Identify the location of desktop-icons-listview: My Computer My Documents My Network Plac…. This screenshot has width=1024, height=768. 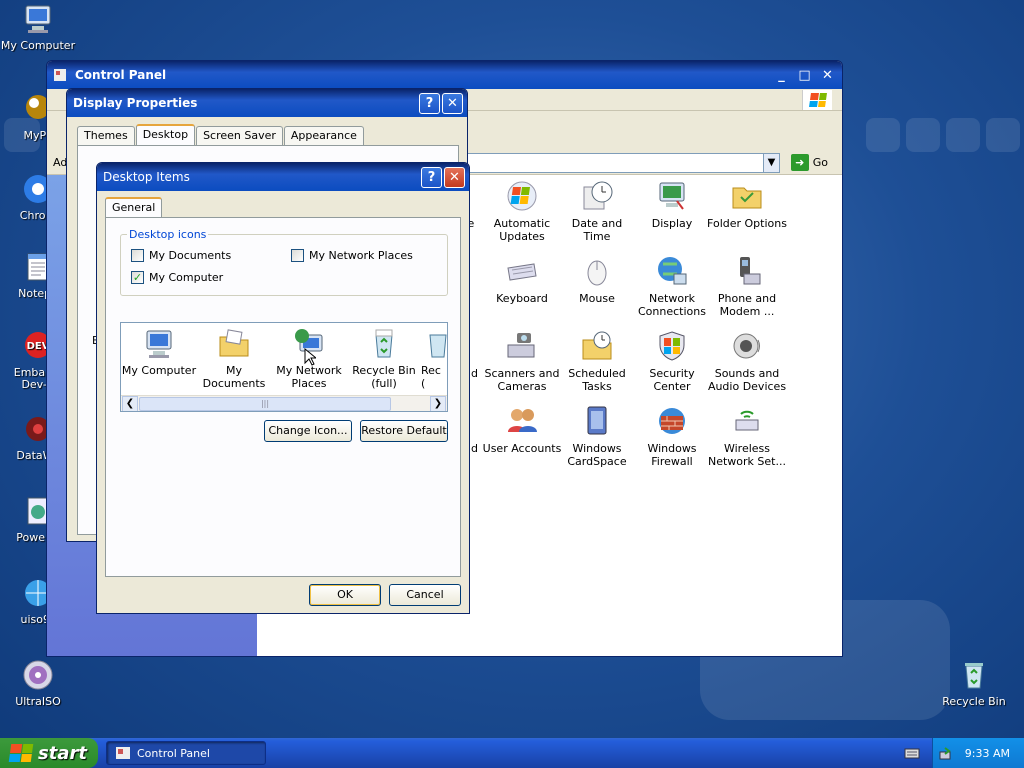
(284, 367).